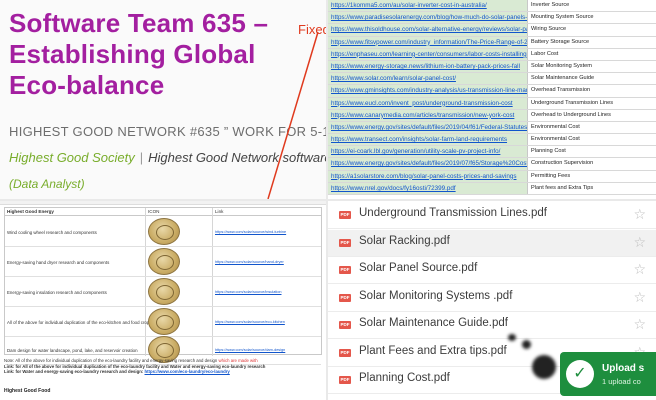  What do you see at coordinates (545, 53) in the screenshot?
I see `source-label-cell: Labor Cost` at bounding box center [545, 53].